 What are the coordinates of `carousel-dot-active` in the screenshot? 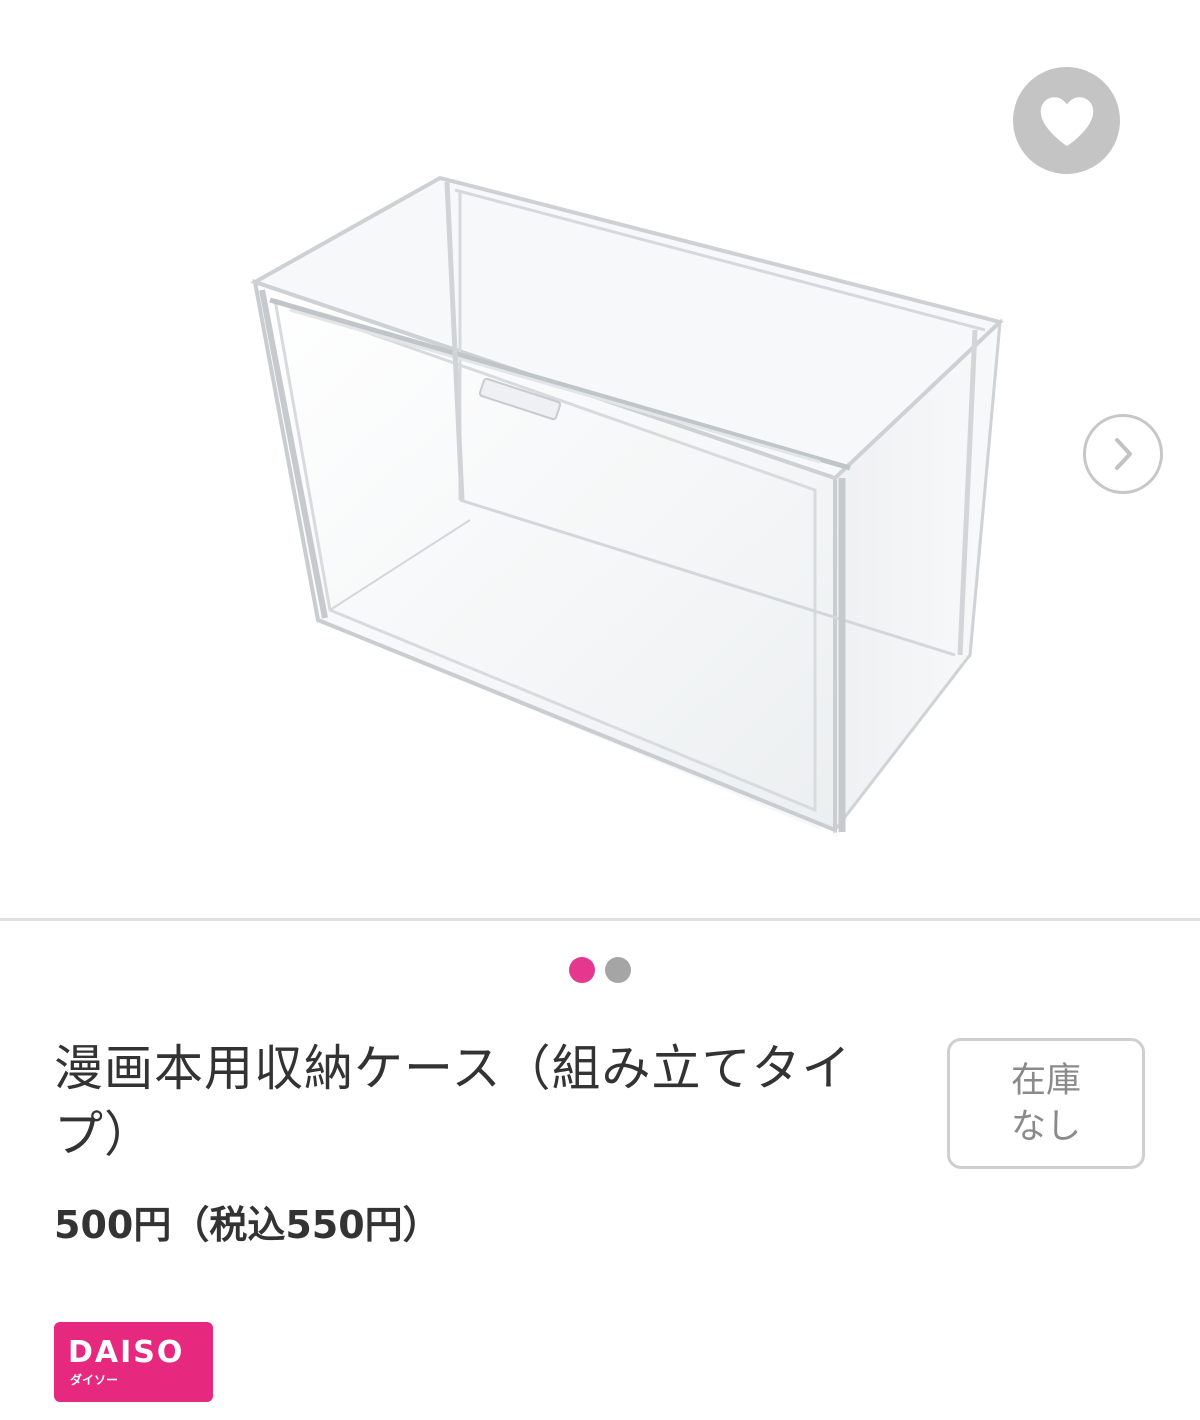 It's located at (582, 970).